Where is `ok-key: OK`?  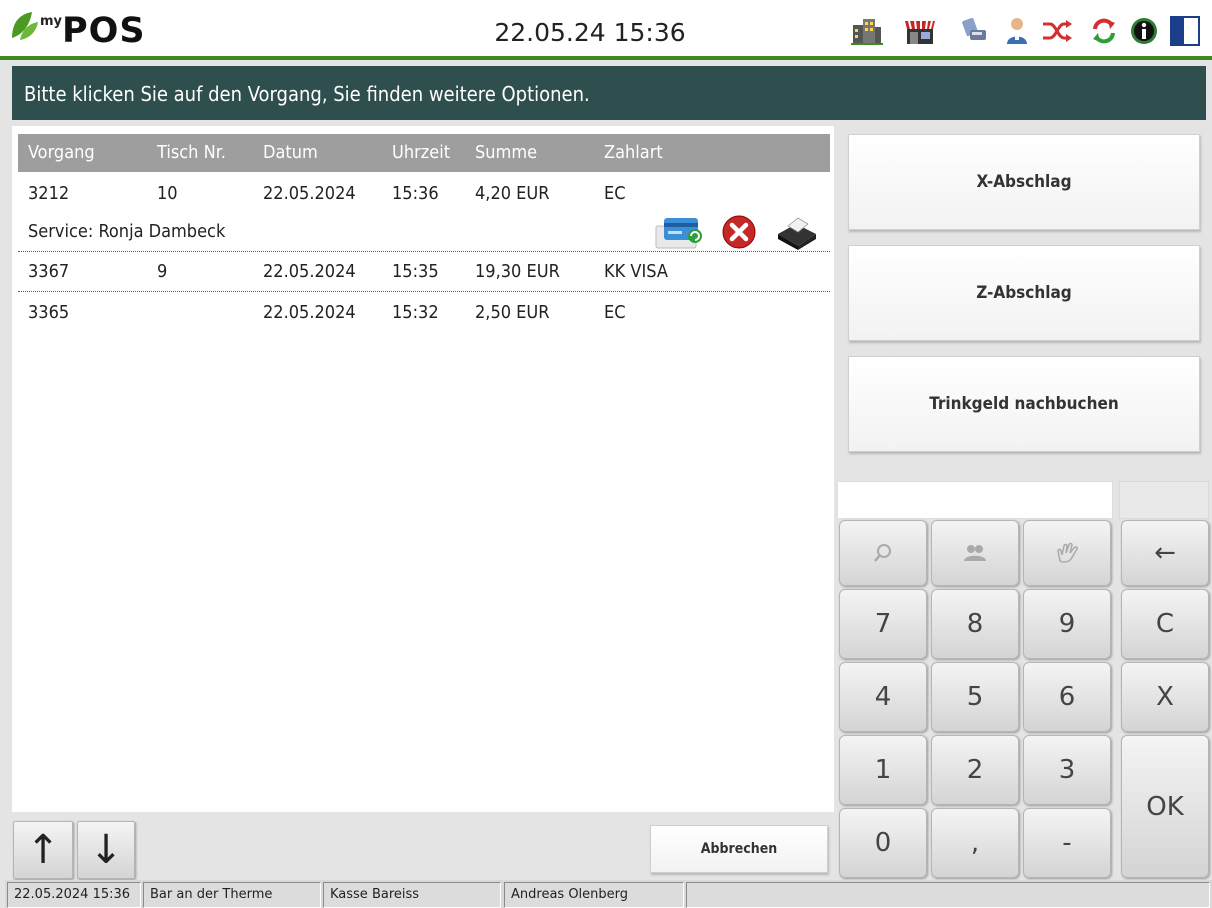
ok-key: OK is located at coordinates (1165, 806).